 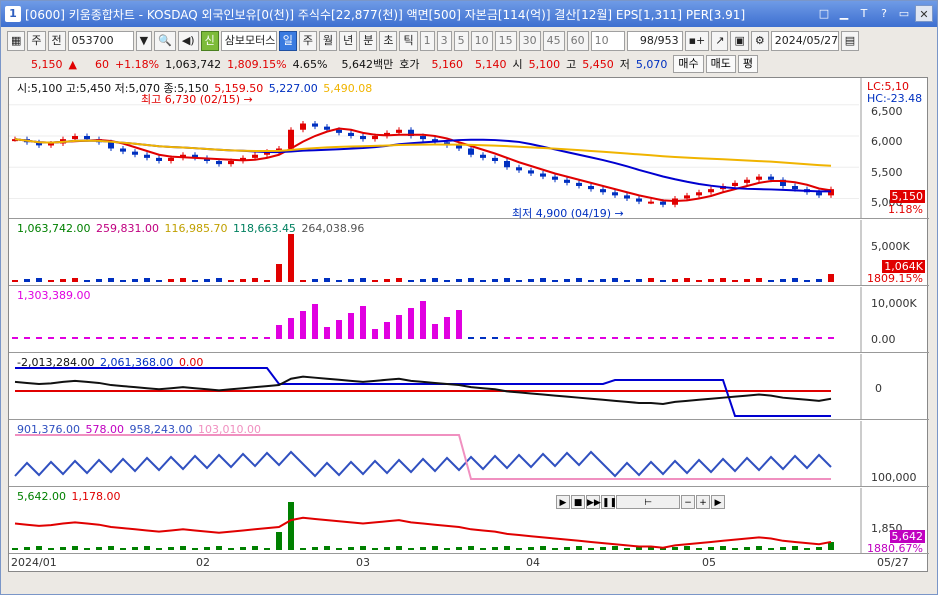 I want to click on group-button: 신, so click(x=209, y=41).